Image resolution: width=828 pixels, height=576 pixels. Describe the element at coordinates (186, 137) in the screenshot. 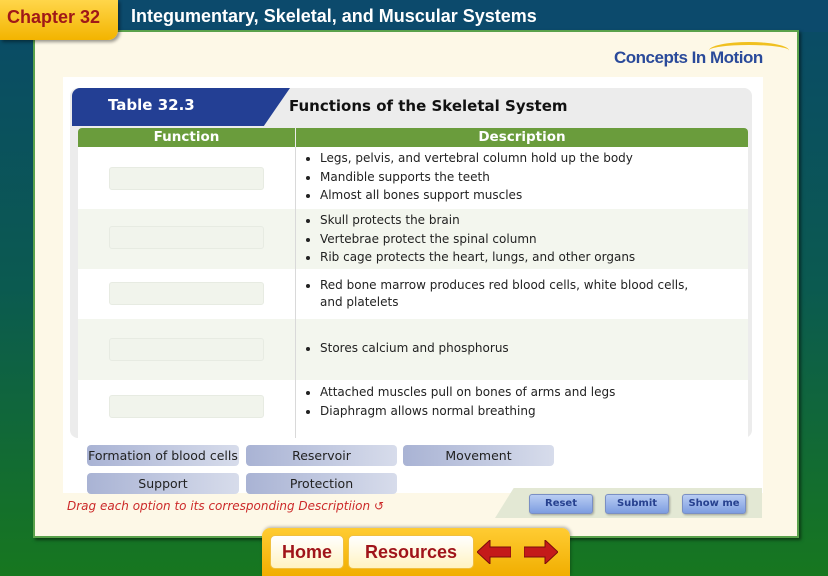

I see `column-header-function: Function` at that location.